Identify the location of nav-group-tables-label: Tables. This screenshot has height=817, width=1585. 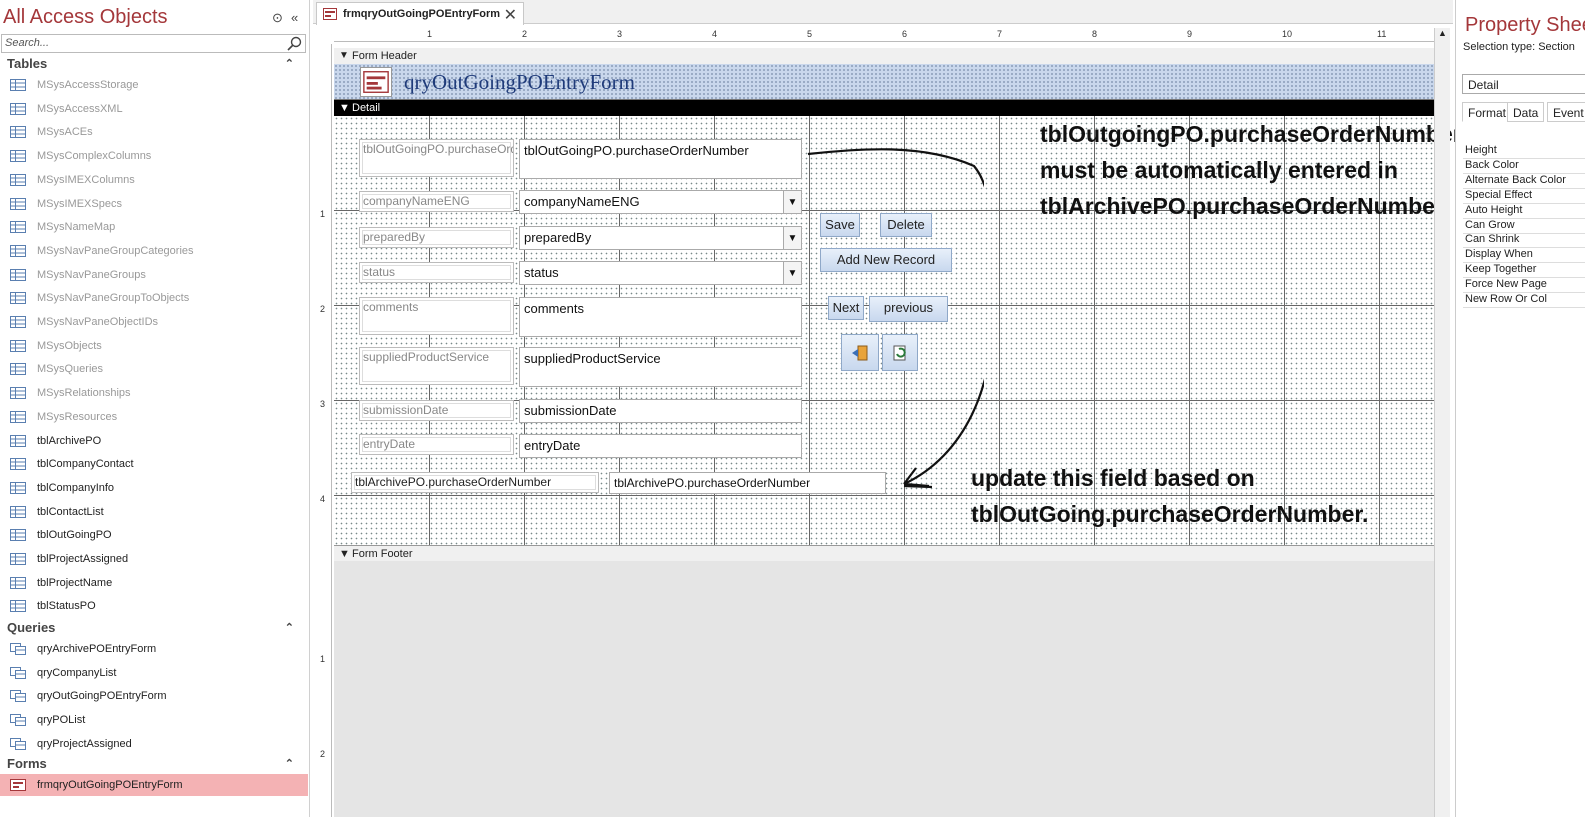
(27, 63).